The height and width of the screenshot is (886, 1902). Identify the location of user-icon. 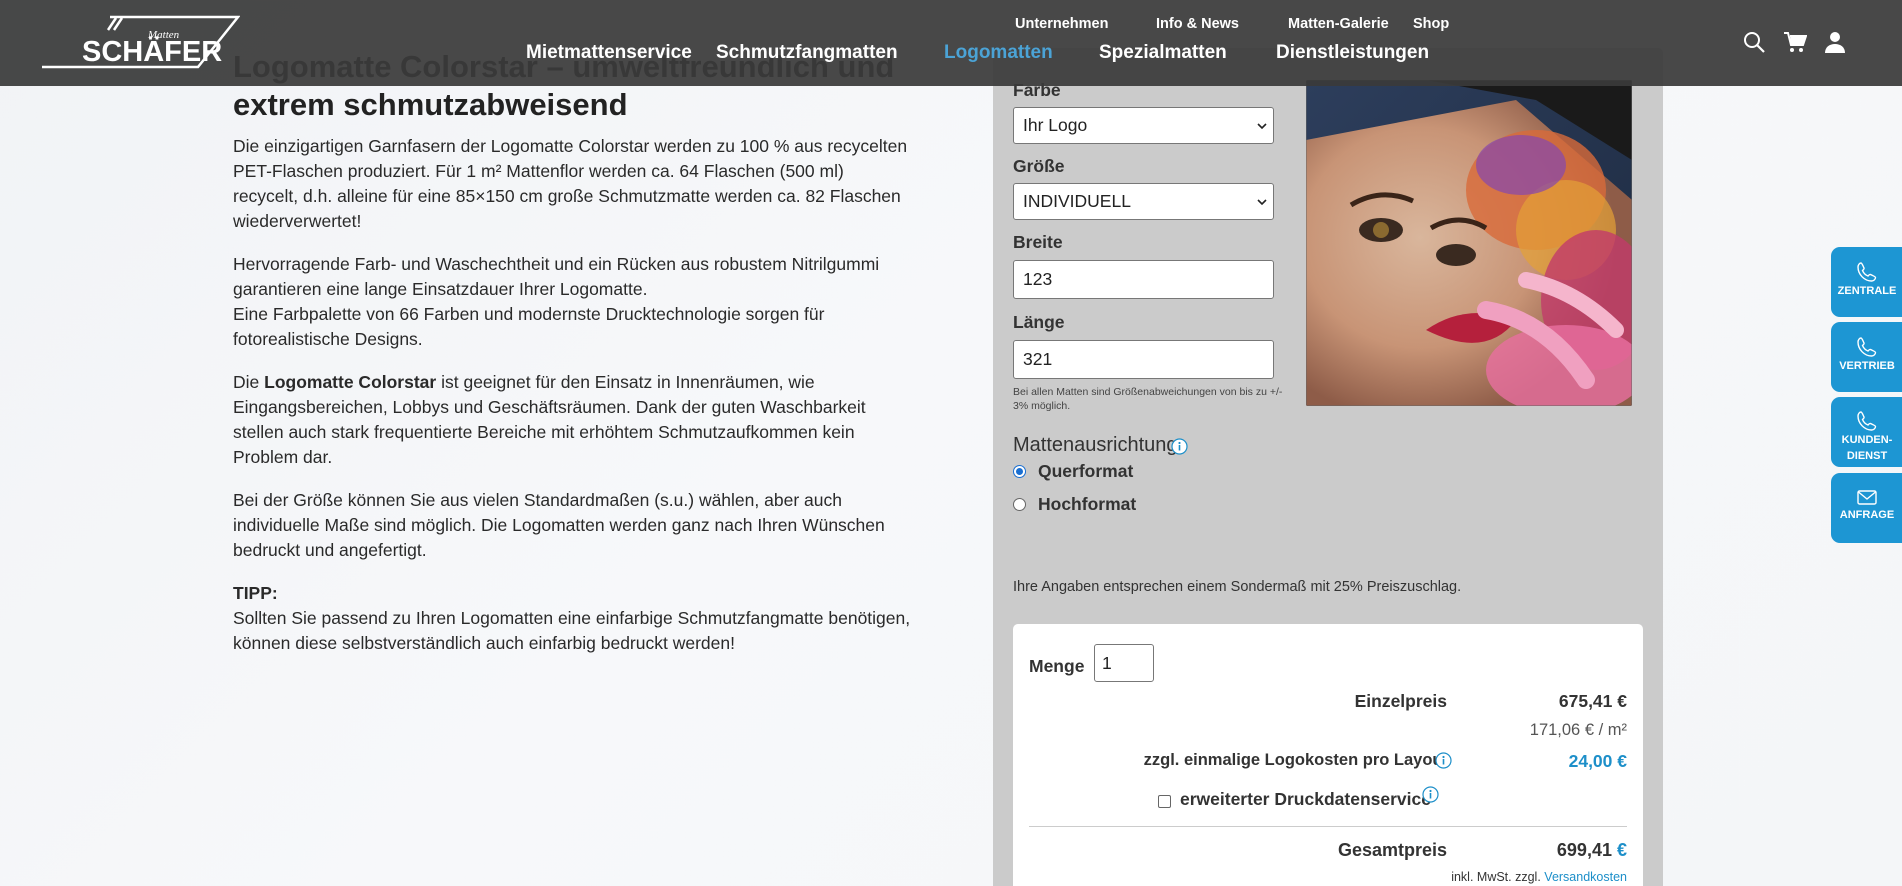
(1835, 42).